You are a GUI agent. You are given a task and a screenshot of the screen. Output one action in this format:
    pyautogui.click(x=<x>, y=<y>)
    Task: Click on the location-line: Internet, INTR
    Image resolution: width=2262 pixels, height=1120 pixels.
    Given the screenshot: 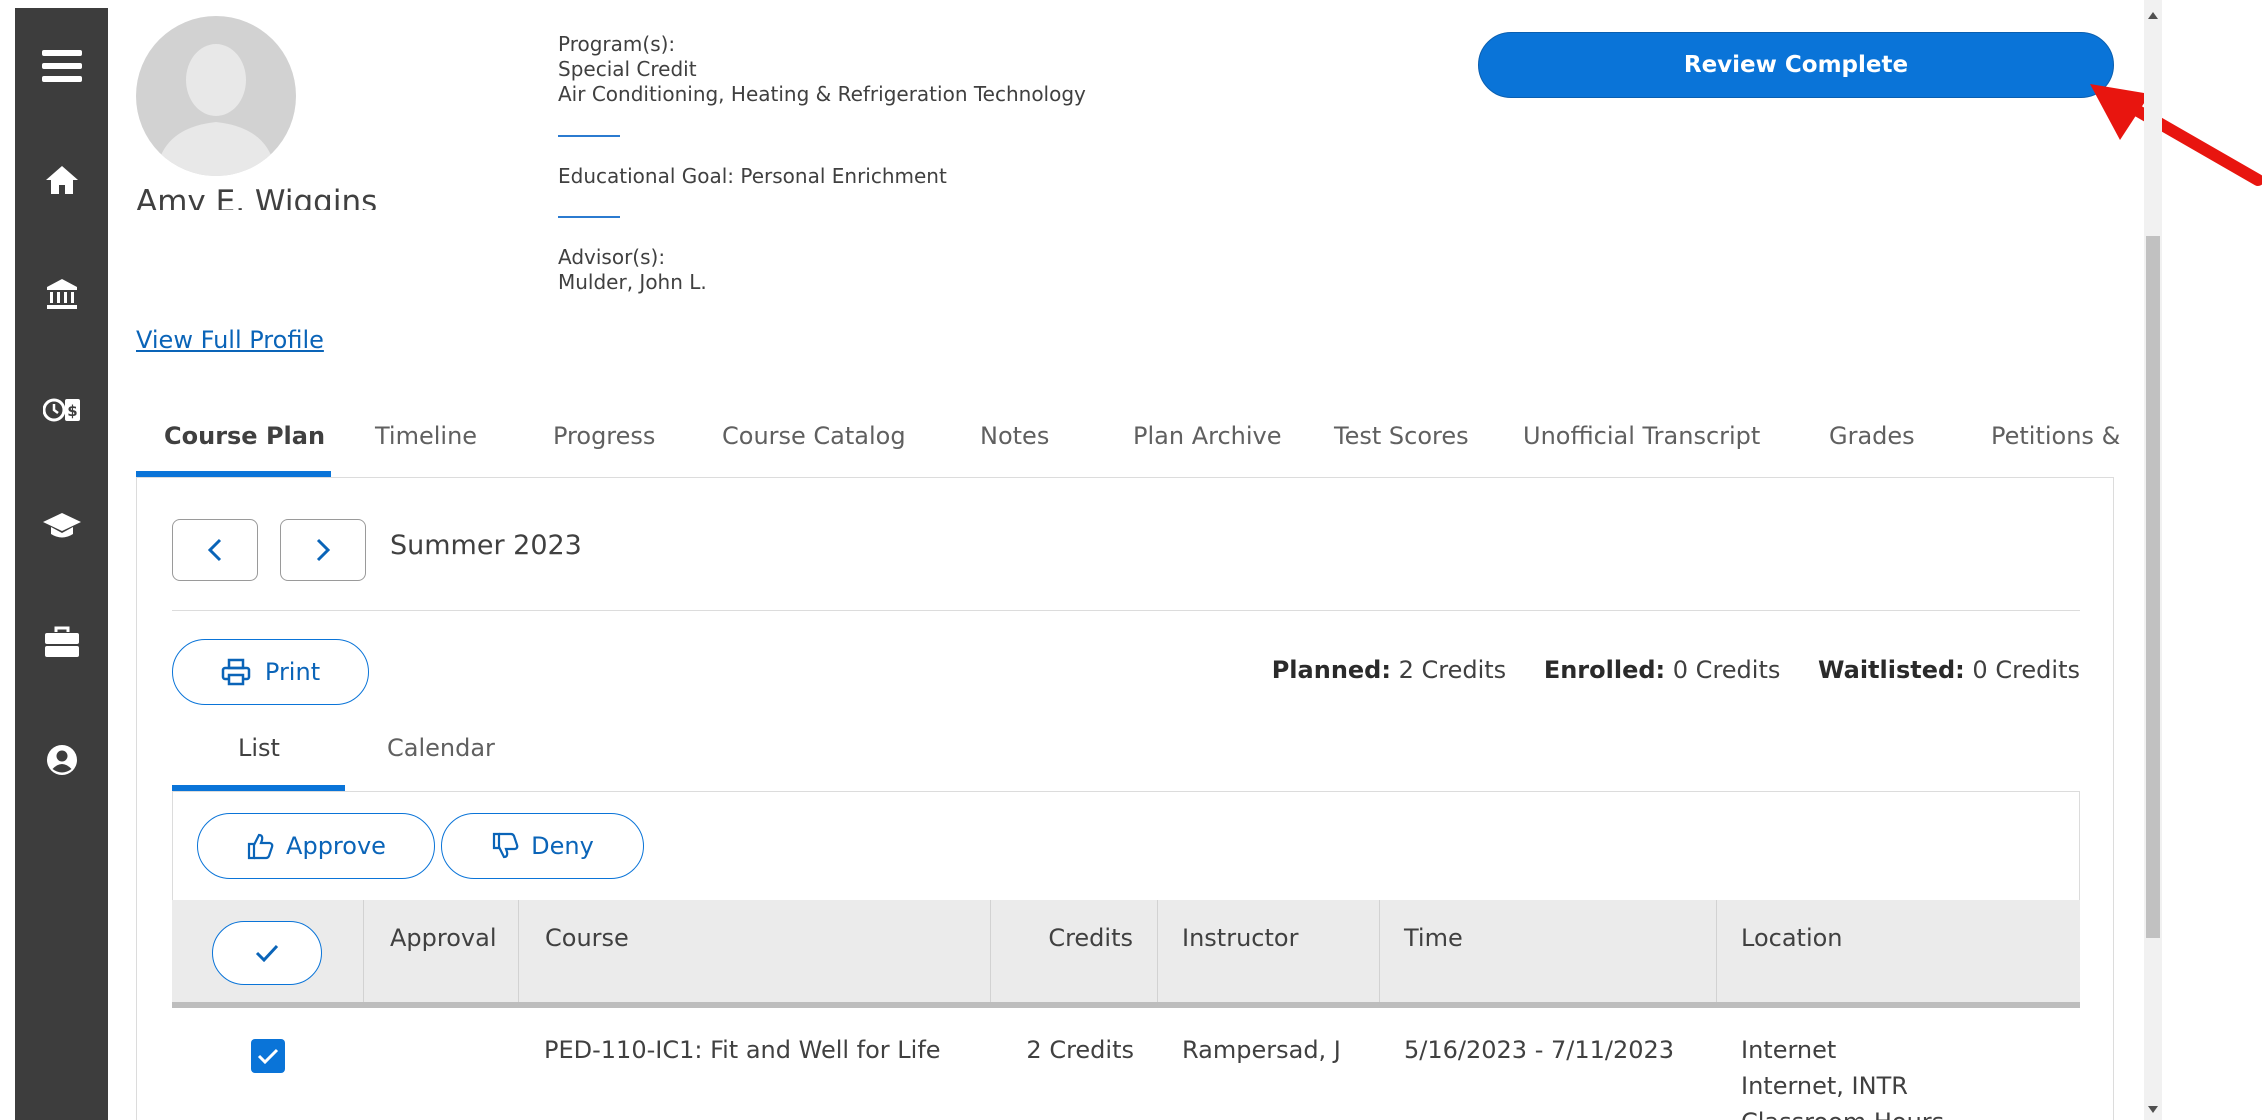 What is the action you would take?
    pyautogui.click(x=1824, y=1086)
    